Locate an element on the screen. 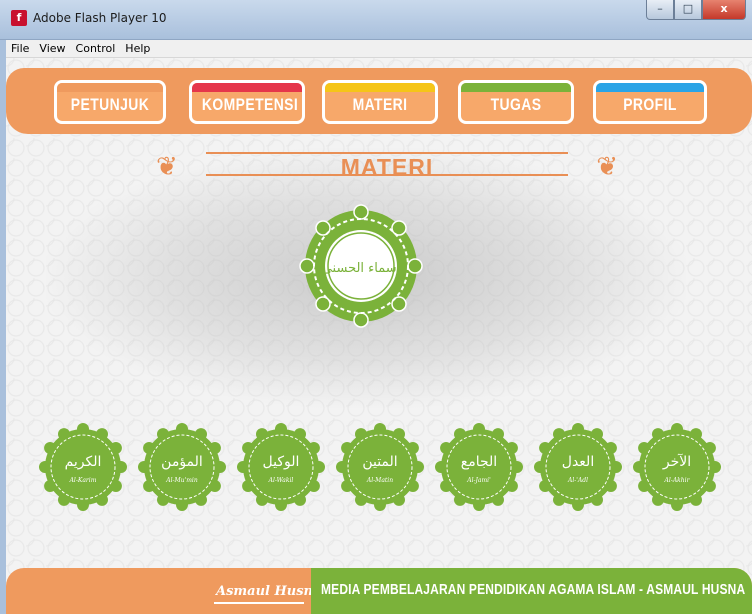  nav-label: TUGAS is located at coordinates (516, 104).